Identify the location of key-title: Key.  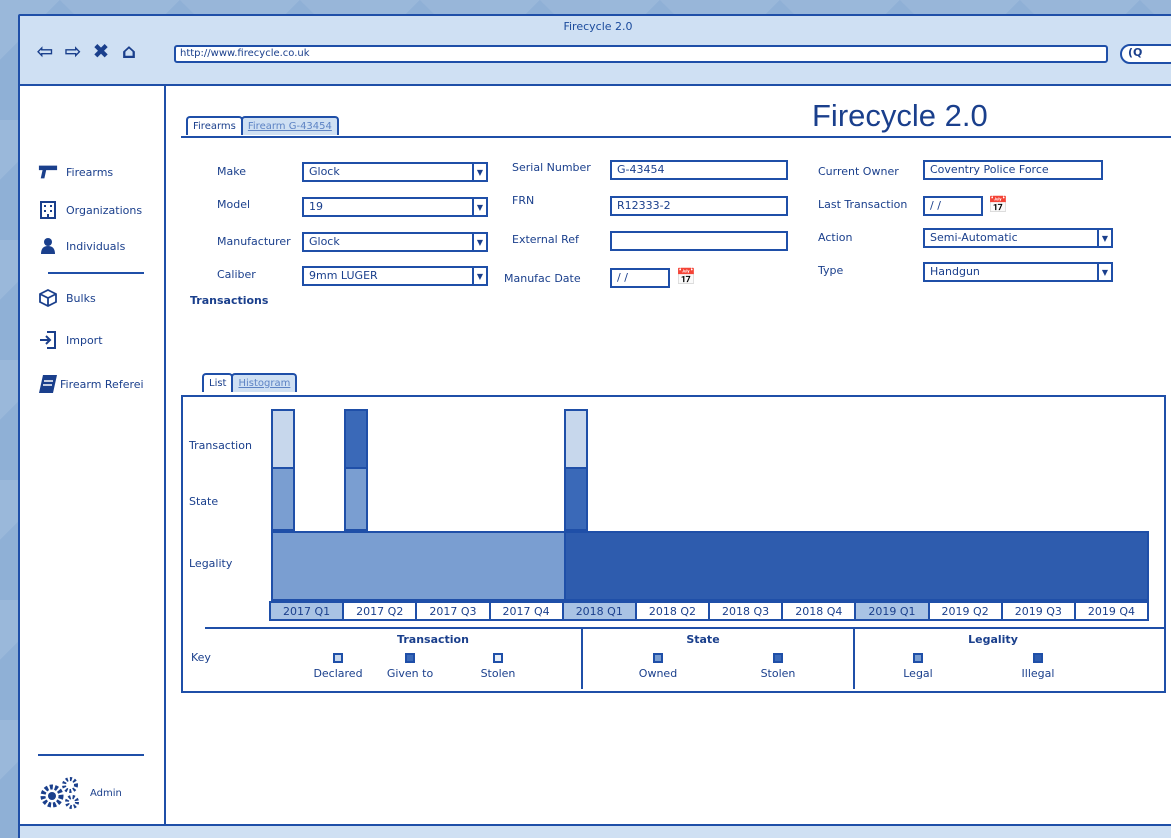
(201, 657).